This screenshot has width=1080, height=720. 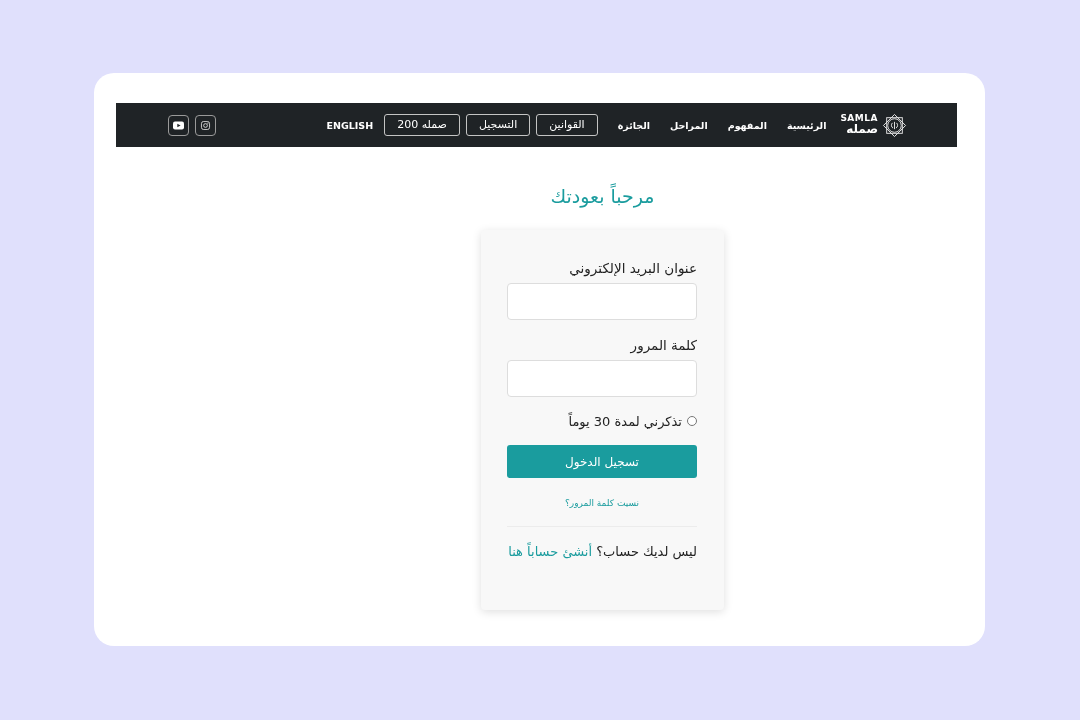 What do you see at coordinates (567, 125) in the screenshot?
I see `nav-button: القوانين` at bounding box center [567, 125].